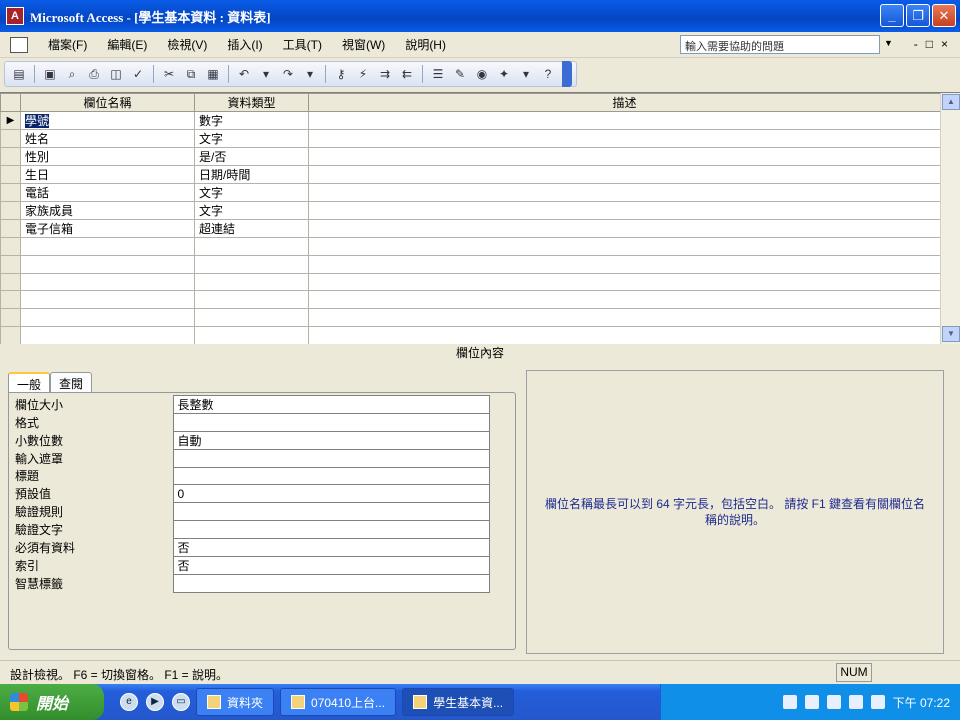  What do you see at coordinates (155, 702) in the screenshot?
I see `media-player-icon: ▶` at bounding box center [155, 702].